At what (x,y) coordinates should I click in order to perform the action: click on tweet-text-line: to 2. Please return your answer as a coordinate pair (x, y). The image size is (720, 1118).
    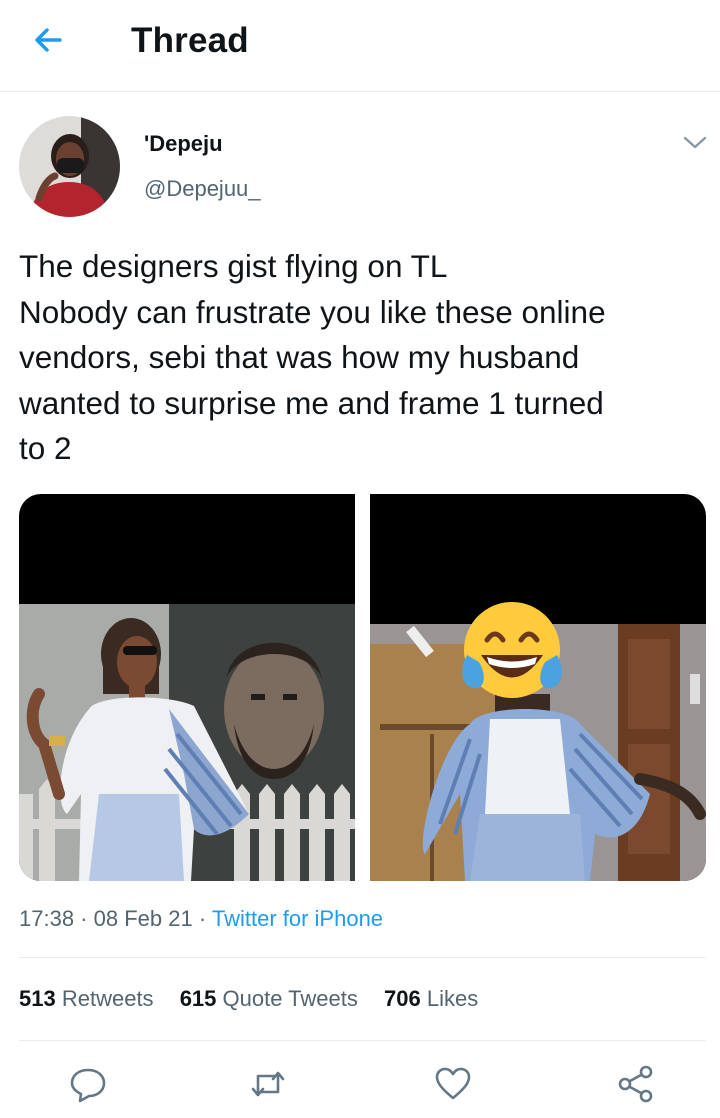
    Looking at the image, I should click on (45, 448).